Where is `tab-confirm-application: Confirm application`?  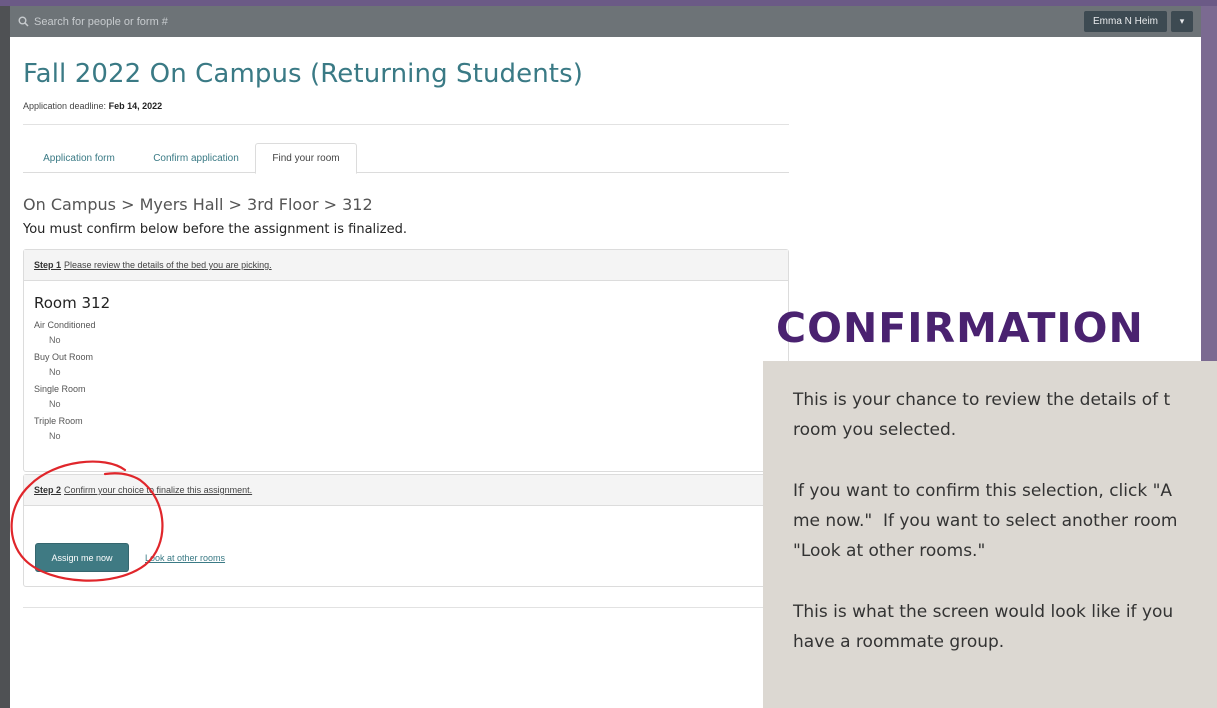
tab-confirm-application: Confirm application is located at coordinates (196, 158).